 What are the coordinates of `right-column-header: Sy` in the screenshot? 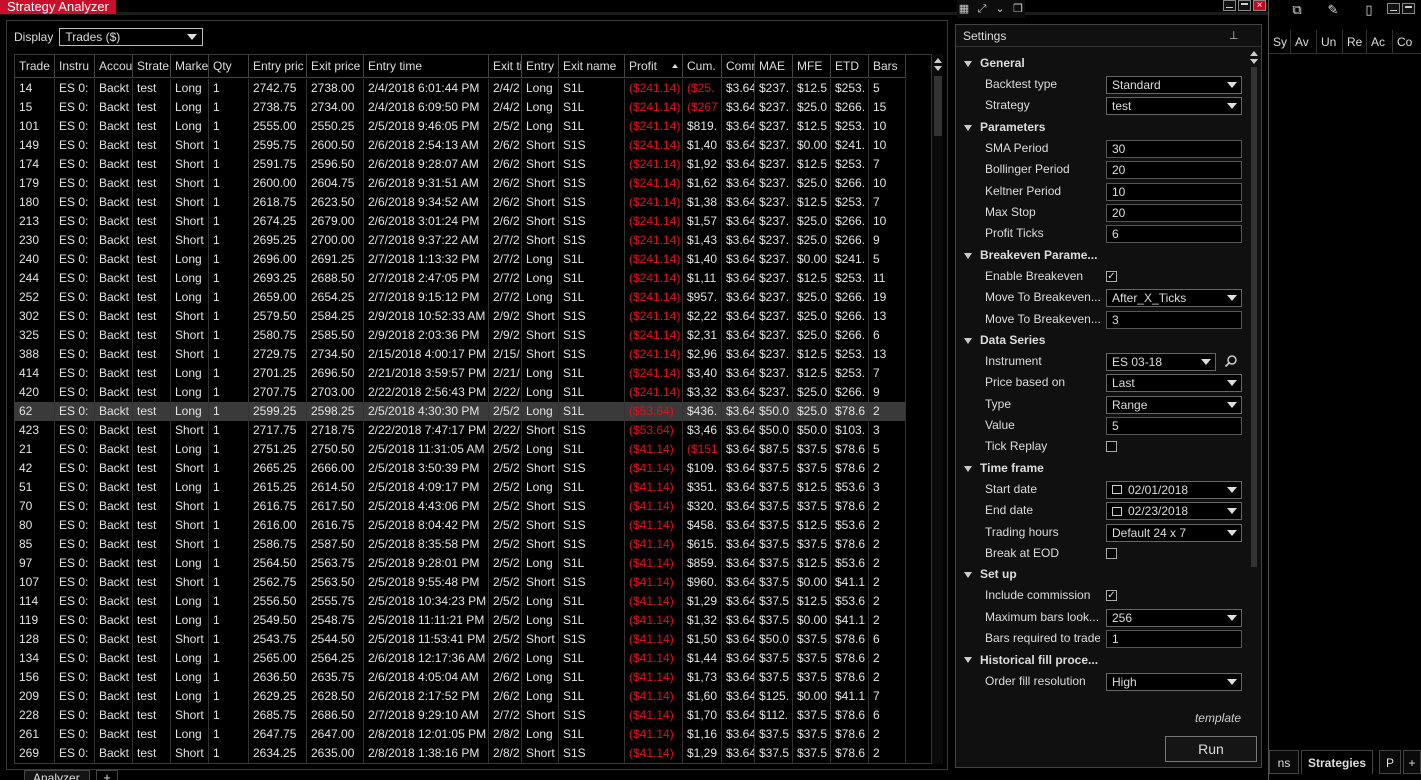 It's located at (1280, 42).